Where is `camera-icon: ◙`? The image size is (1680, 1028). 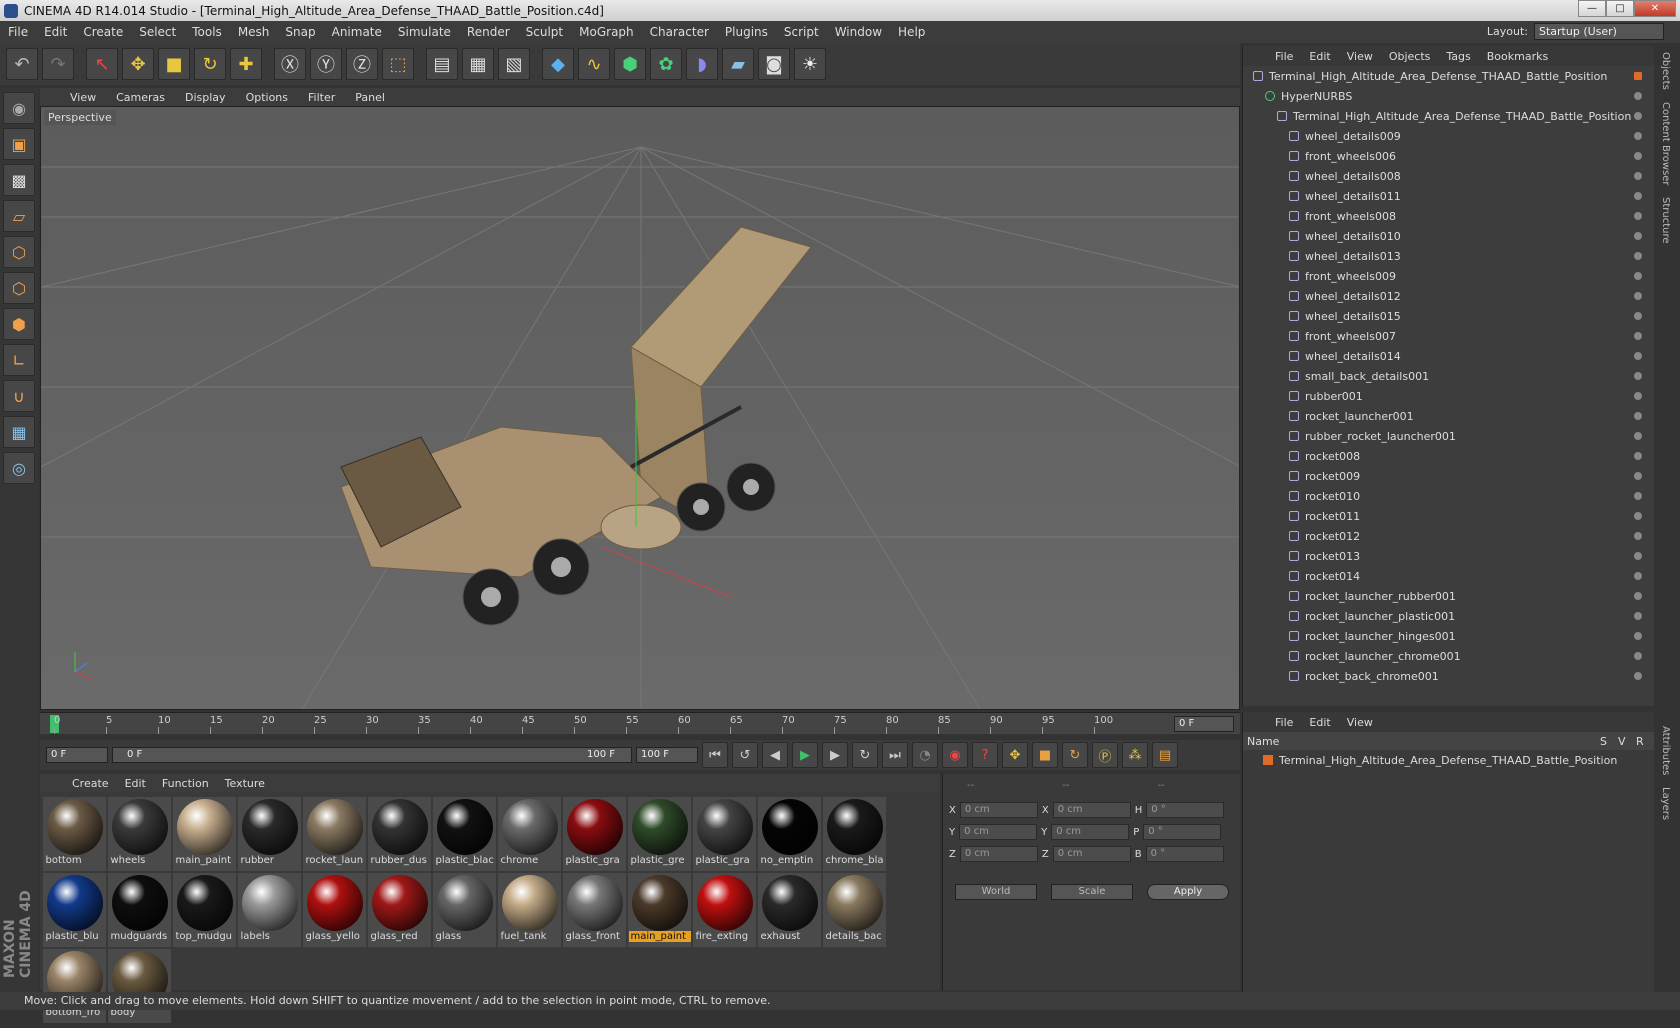 camera-icon: ◙ is located at coordinates (774, 64).